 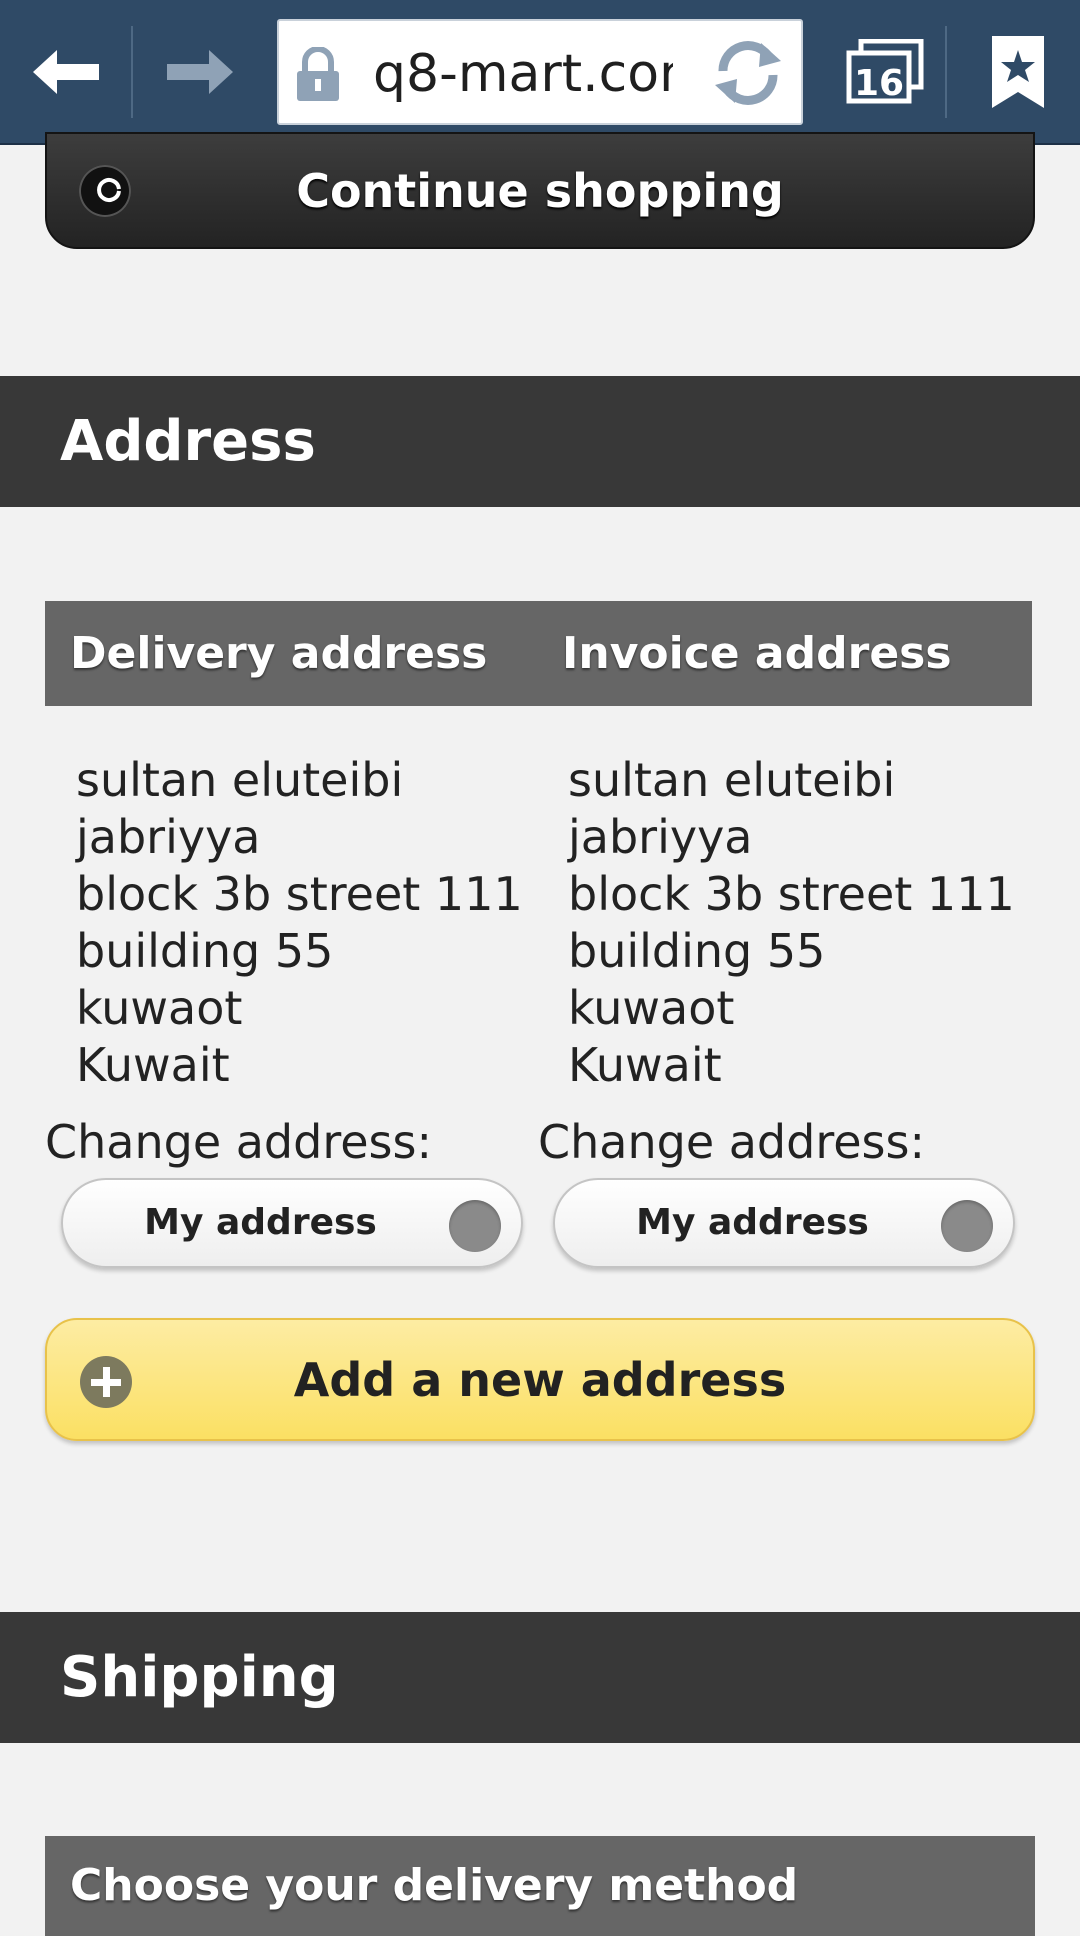 I want to click on invoice-address-select: My address, so click(x=784, y=1223).